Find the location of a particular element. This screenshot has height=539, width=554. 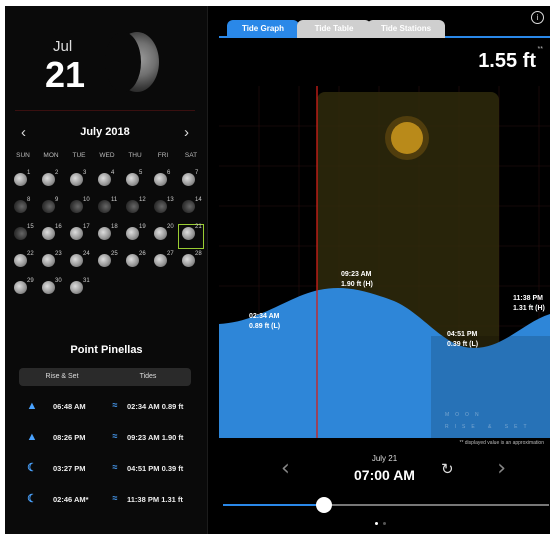

calendar-day: 2 is located at coordinates (51, 182).